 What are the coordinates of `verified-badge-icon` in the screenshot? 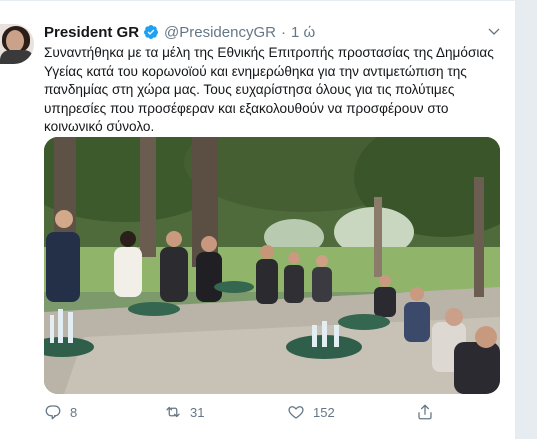 It's located at (151, 32).